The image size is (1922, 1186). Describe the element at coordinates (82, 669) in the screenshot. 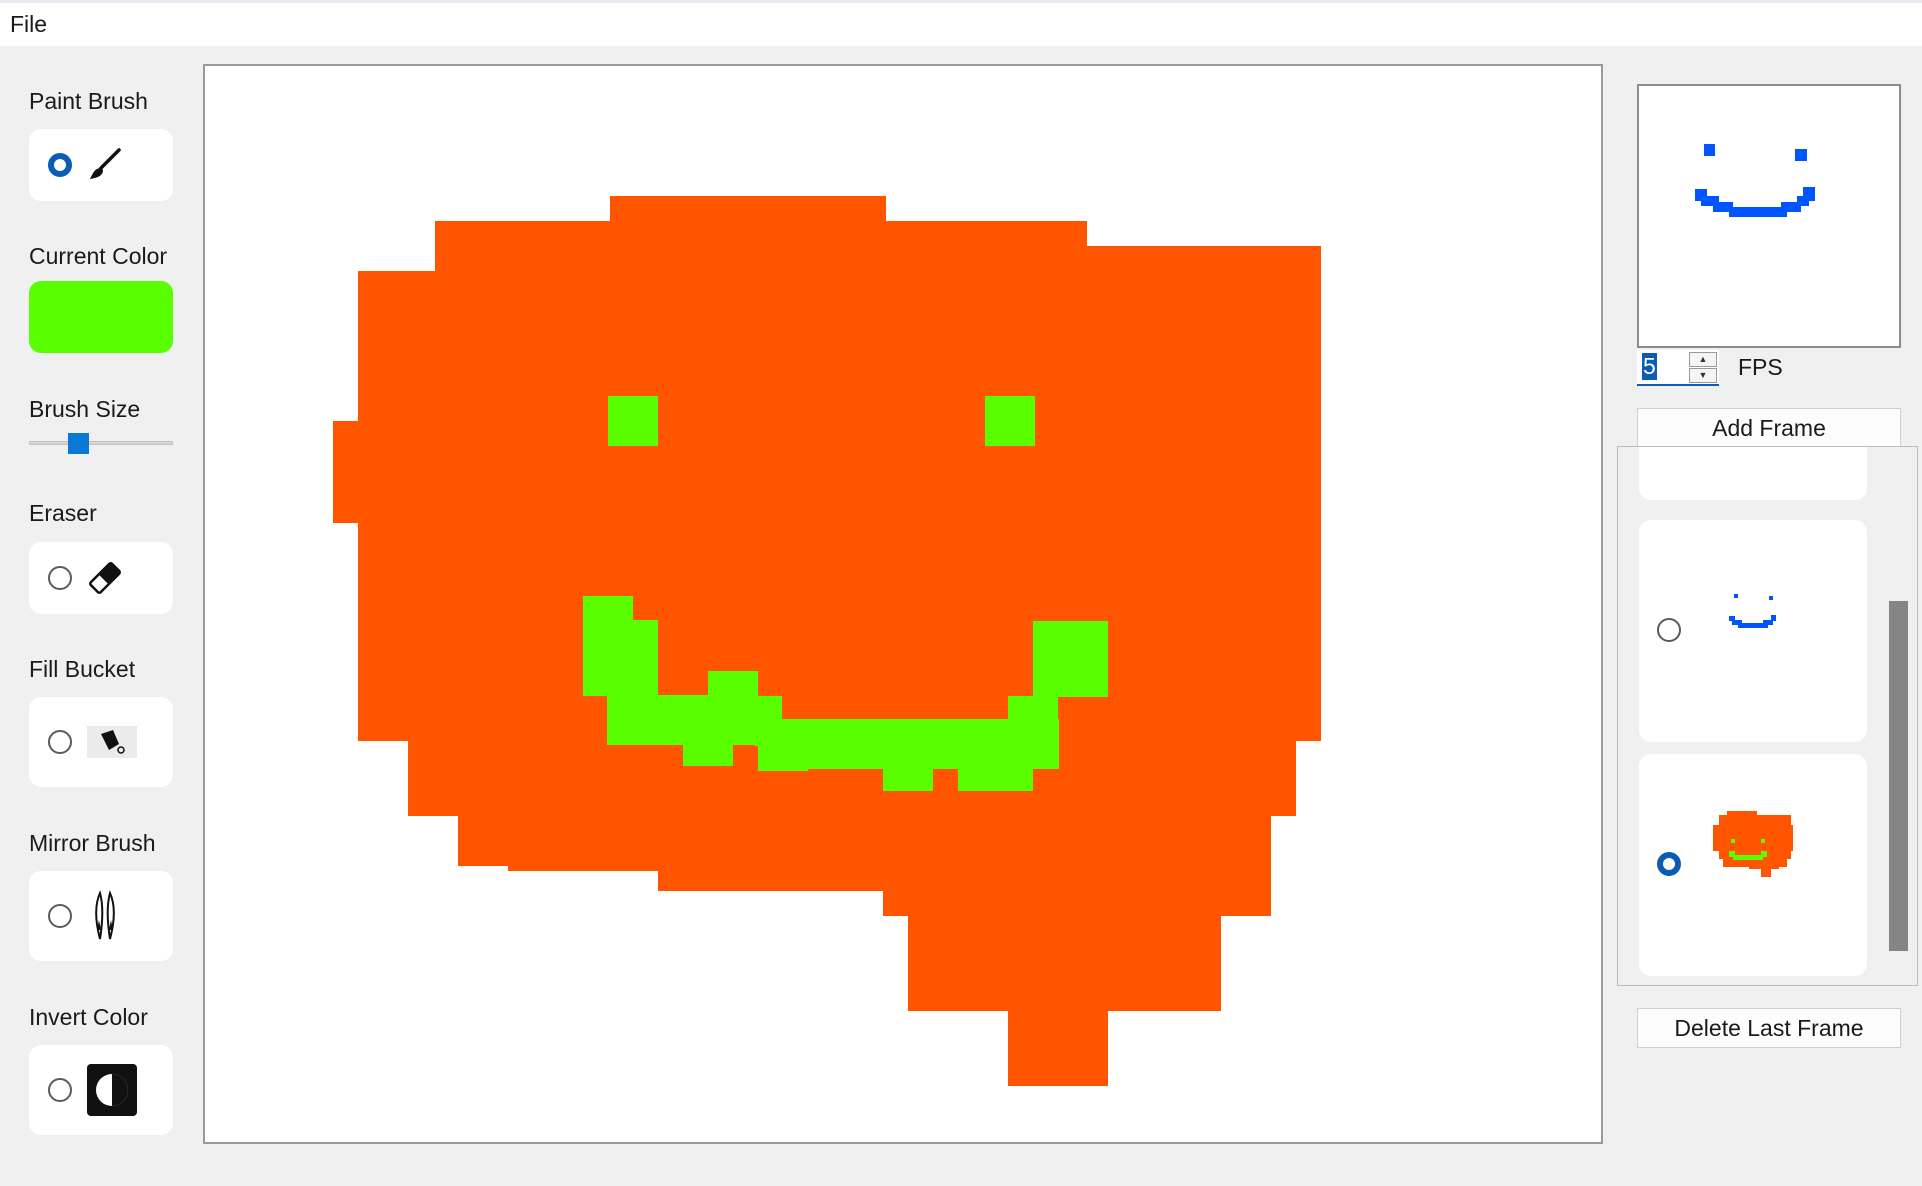

I see `fill-bucket-label: Fill Bucket` at that location.